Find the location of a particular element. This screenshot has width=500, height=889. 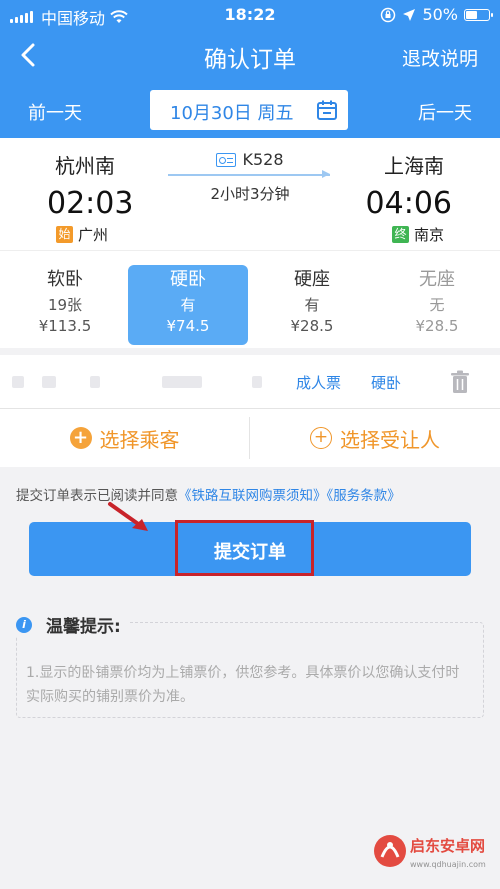

seat-name: 无座 is located at coordinates (437, 279).